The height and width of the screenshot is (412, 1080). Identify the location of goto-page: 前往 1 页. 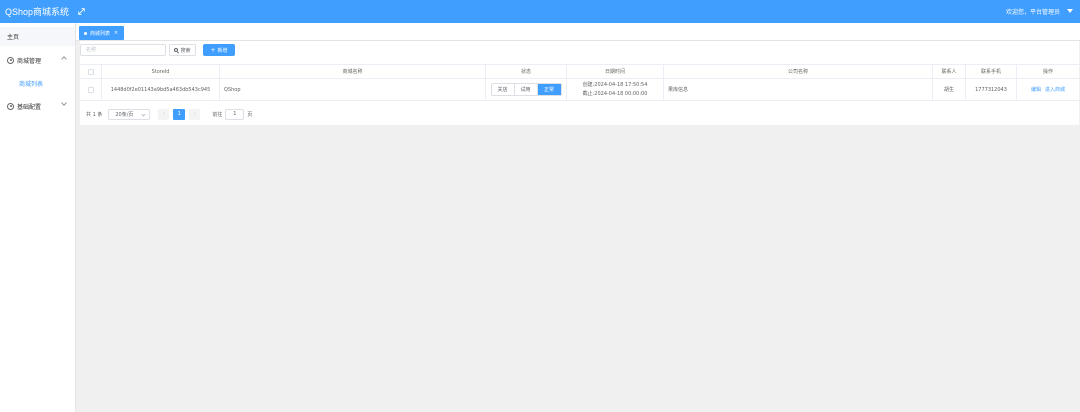
(232, 114).